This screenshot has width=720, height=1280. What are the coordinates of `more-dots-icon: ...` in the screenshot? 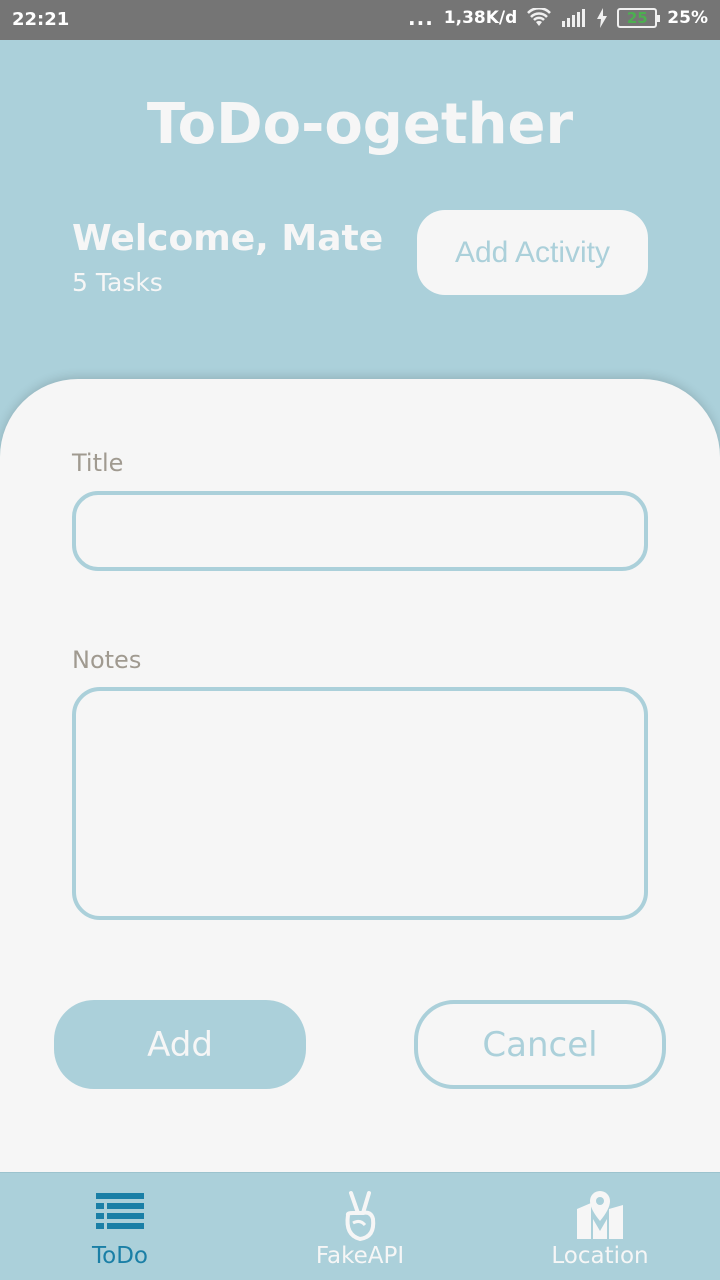 It's located at (421, 18).